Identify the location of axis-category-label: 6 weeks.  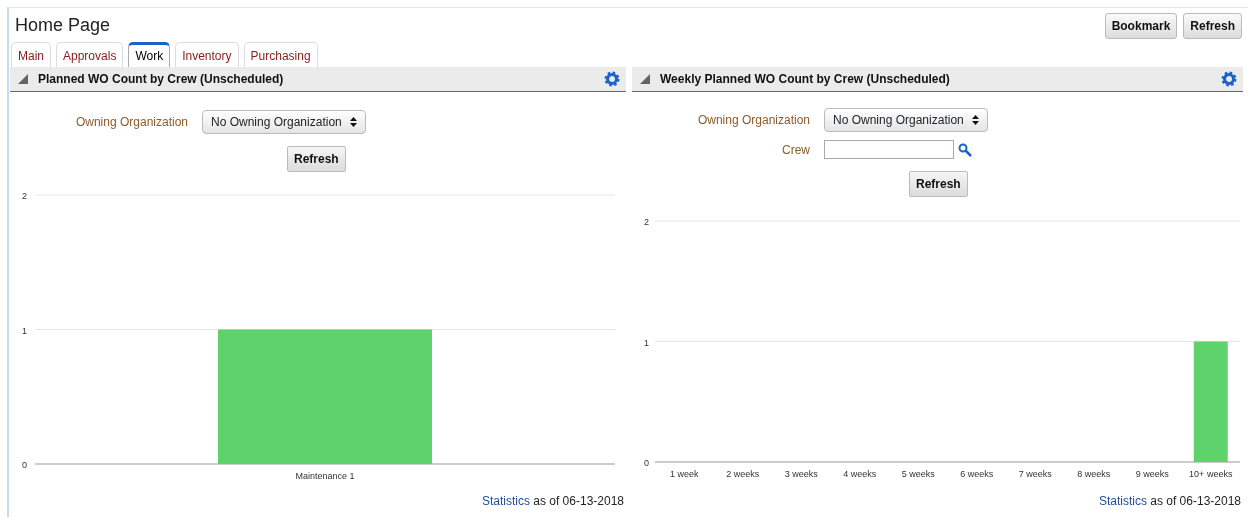
(977, 474).